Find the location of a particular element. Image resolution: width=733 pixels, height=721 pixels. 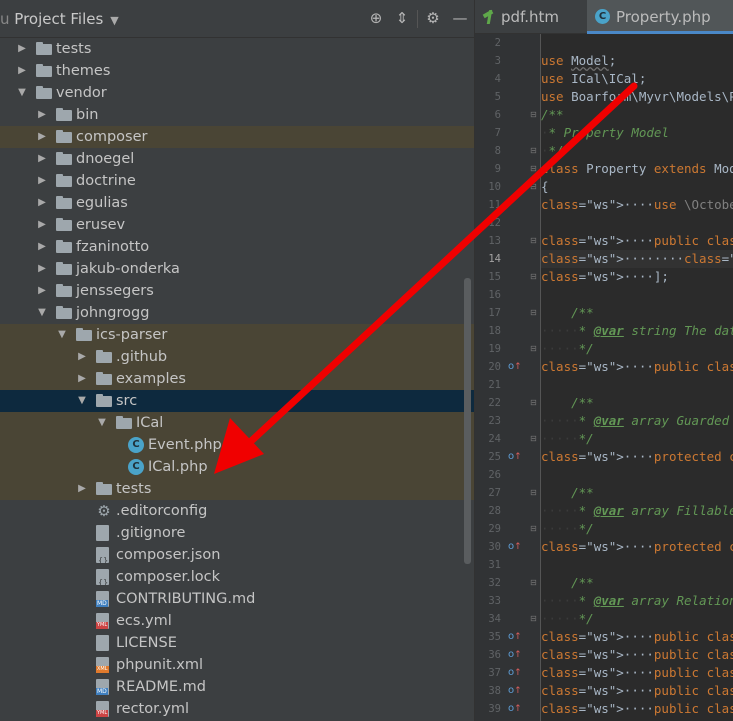

tree-item-johngrogg: ▼ johngrogg is located at coordinates (237, 313).